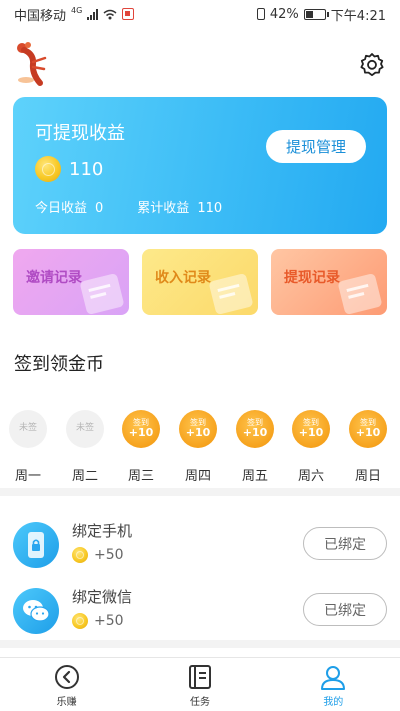 The image size is (400, 711). I want to click on signin-day-sun: 签到 +10 周日, so click(368, 447).